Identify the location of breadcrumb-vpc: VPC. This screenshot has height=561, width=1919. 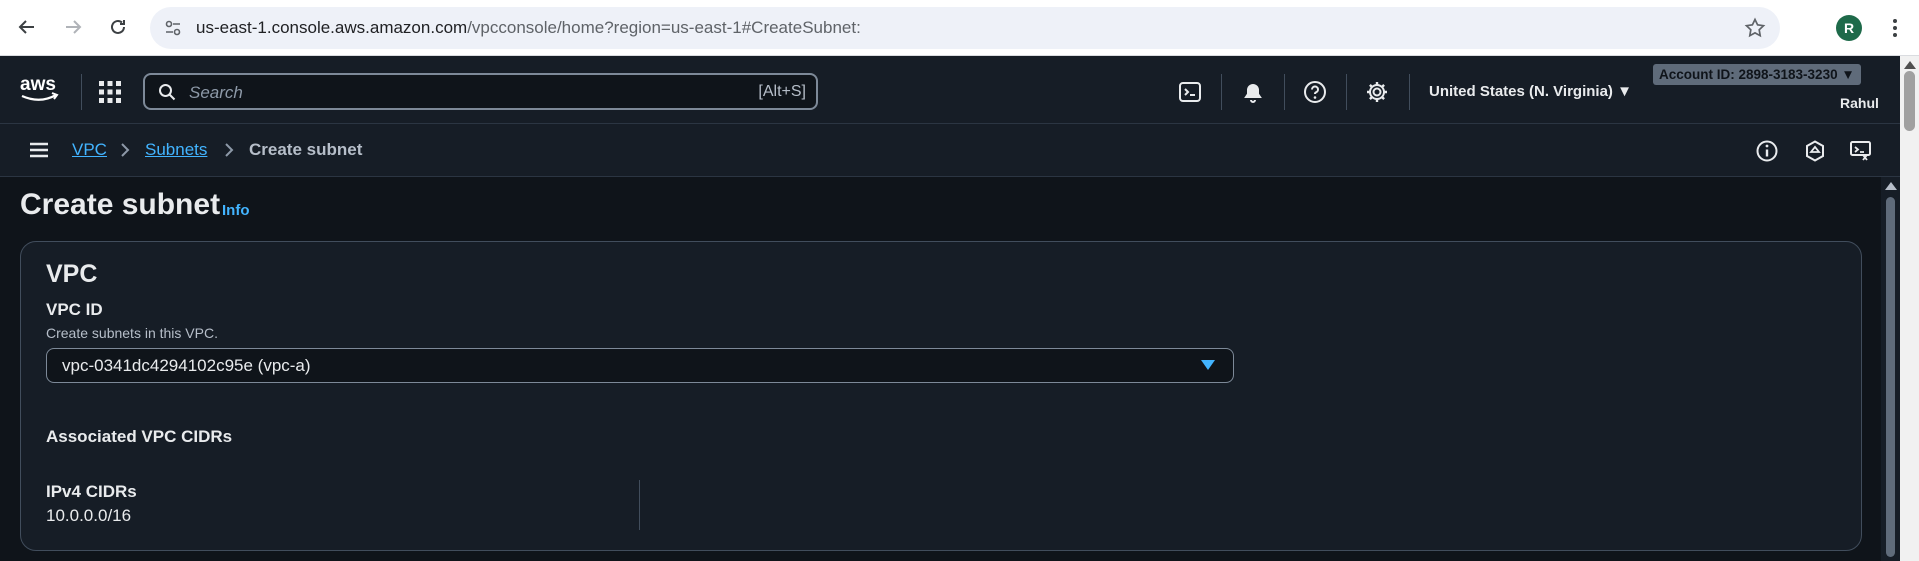
(89, 150).